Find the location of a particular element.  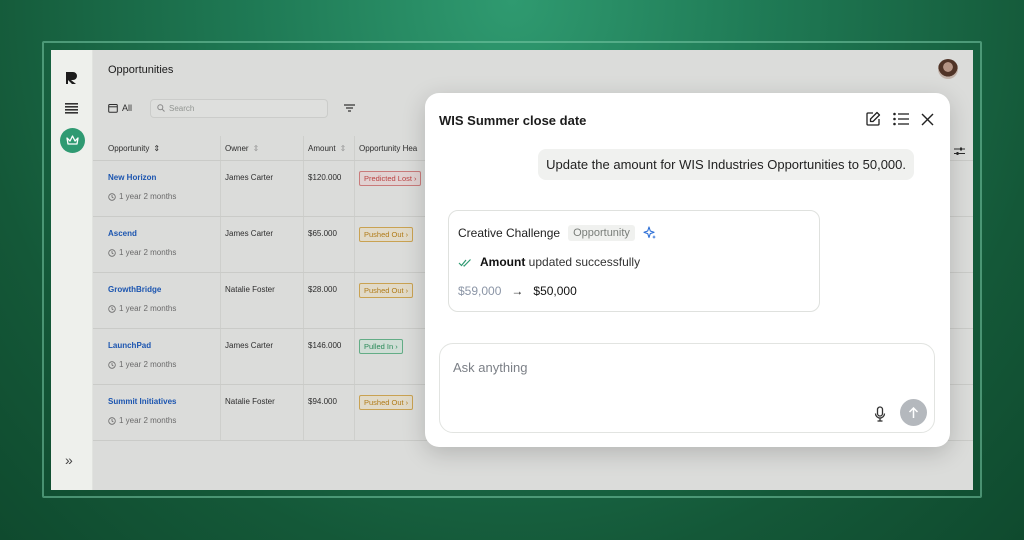

opportunity-link: GrowthBridge is located at coordinates (134, 289).